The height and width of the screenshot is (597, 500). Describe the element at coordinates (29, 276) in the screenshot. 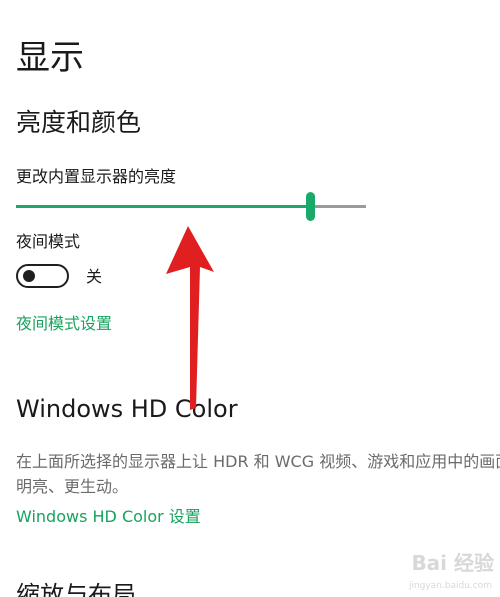

I see `toggle-knob` at that location.